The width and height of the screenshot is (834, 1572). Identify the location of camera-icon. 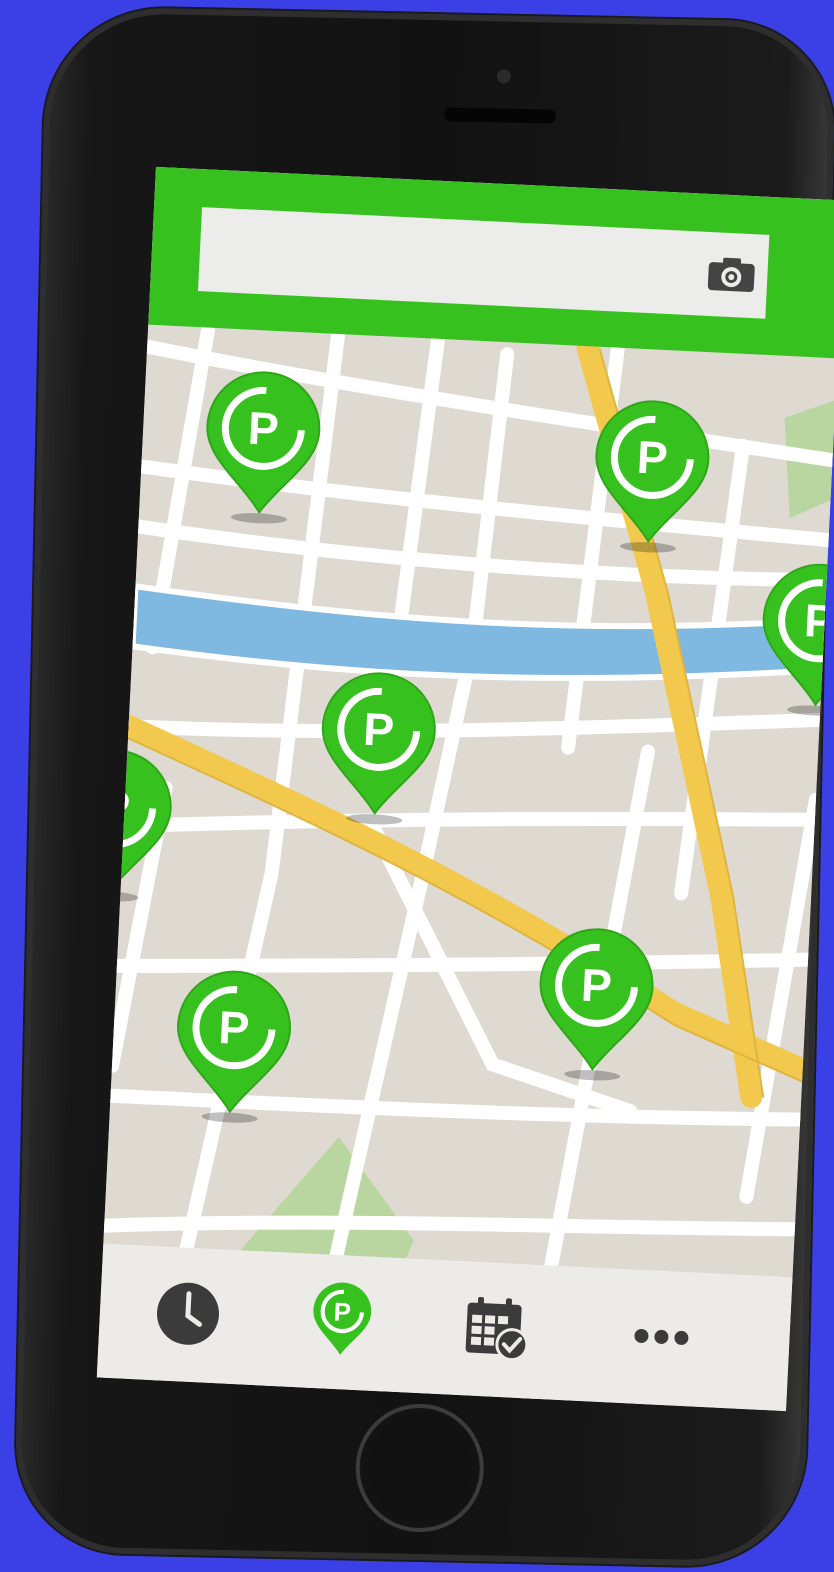
(731, 274).